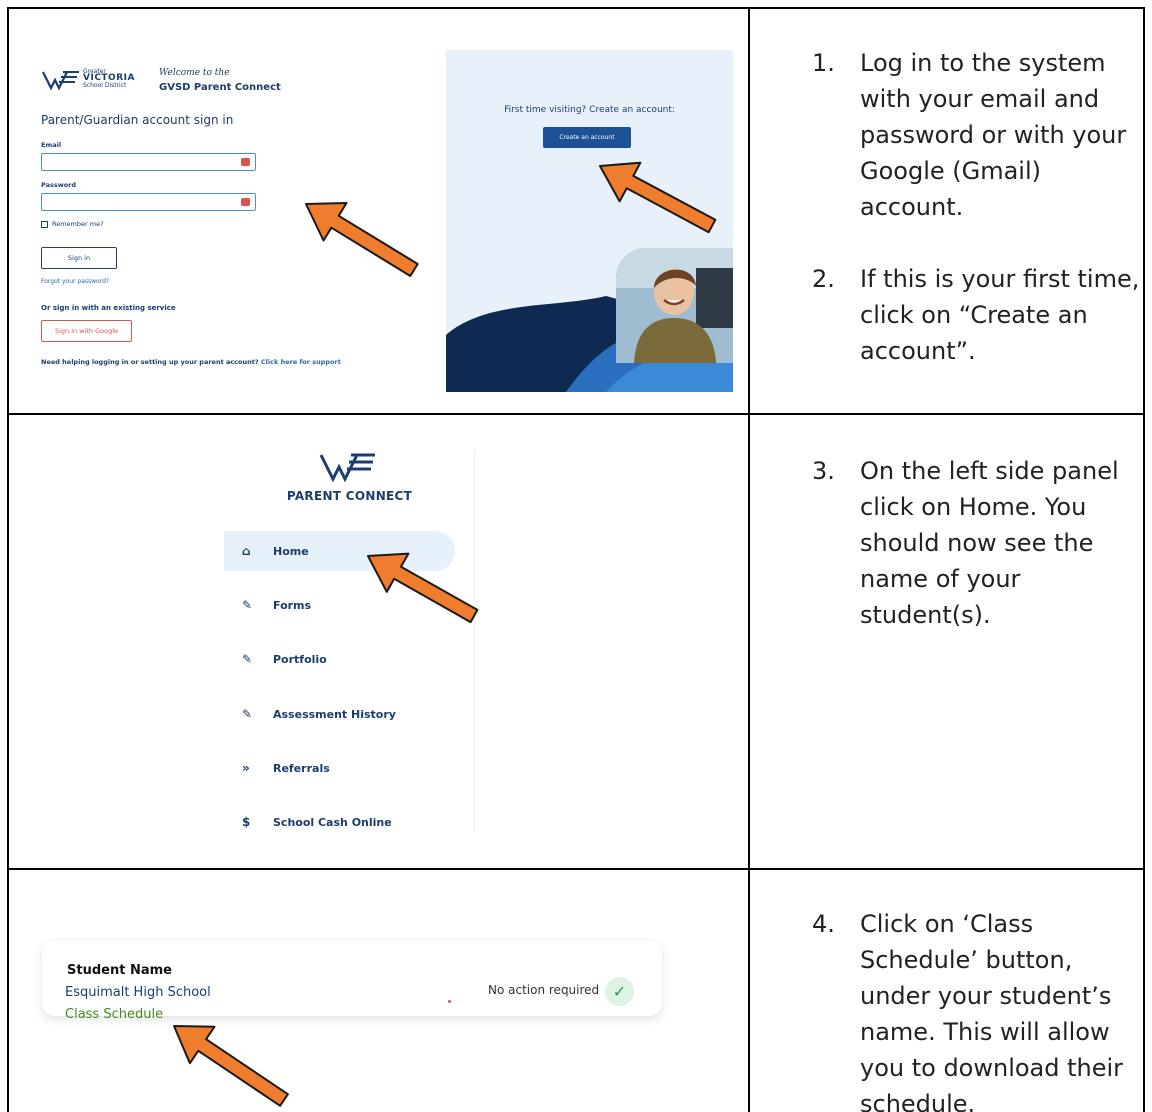 Image resolution: width=1152 pixels, height=1112 pixels. Describe the element at coordinates (220, 87) in the screenshot. I see `portal-name: GVSD Parent Connect` at that location.